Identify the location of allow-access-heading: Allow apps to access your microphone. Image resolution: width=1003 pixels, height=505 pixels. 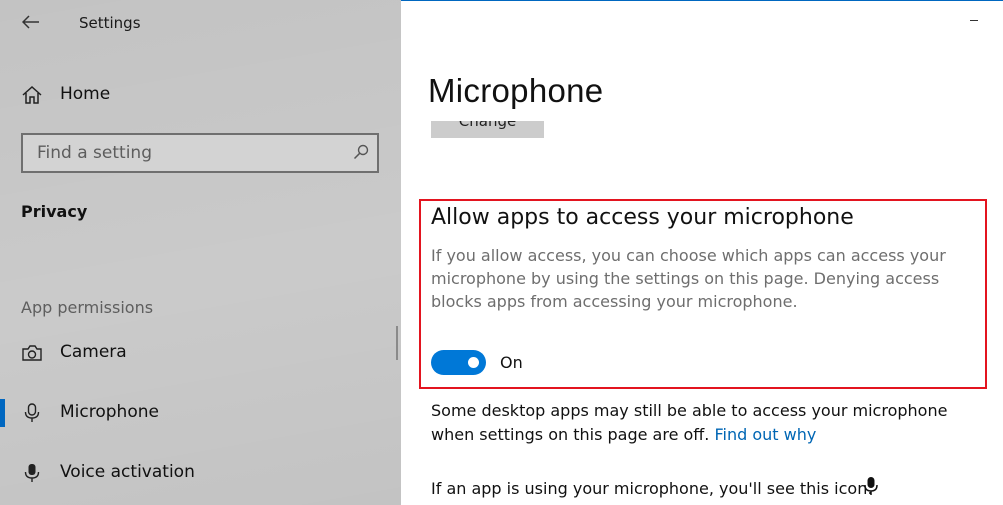
(642, 217).